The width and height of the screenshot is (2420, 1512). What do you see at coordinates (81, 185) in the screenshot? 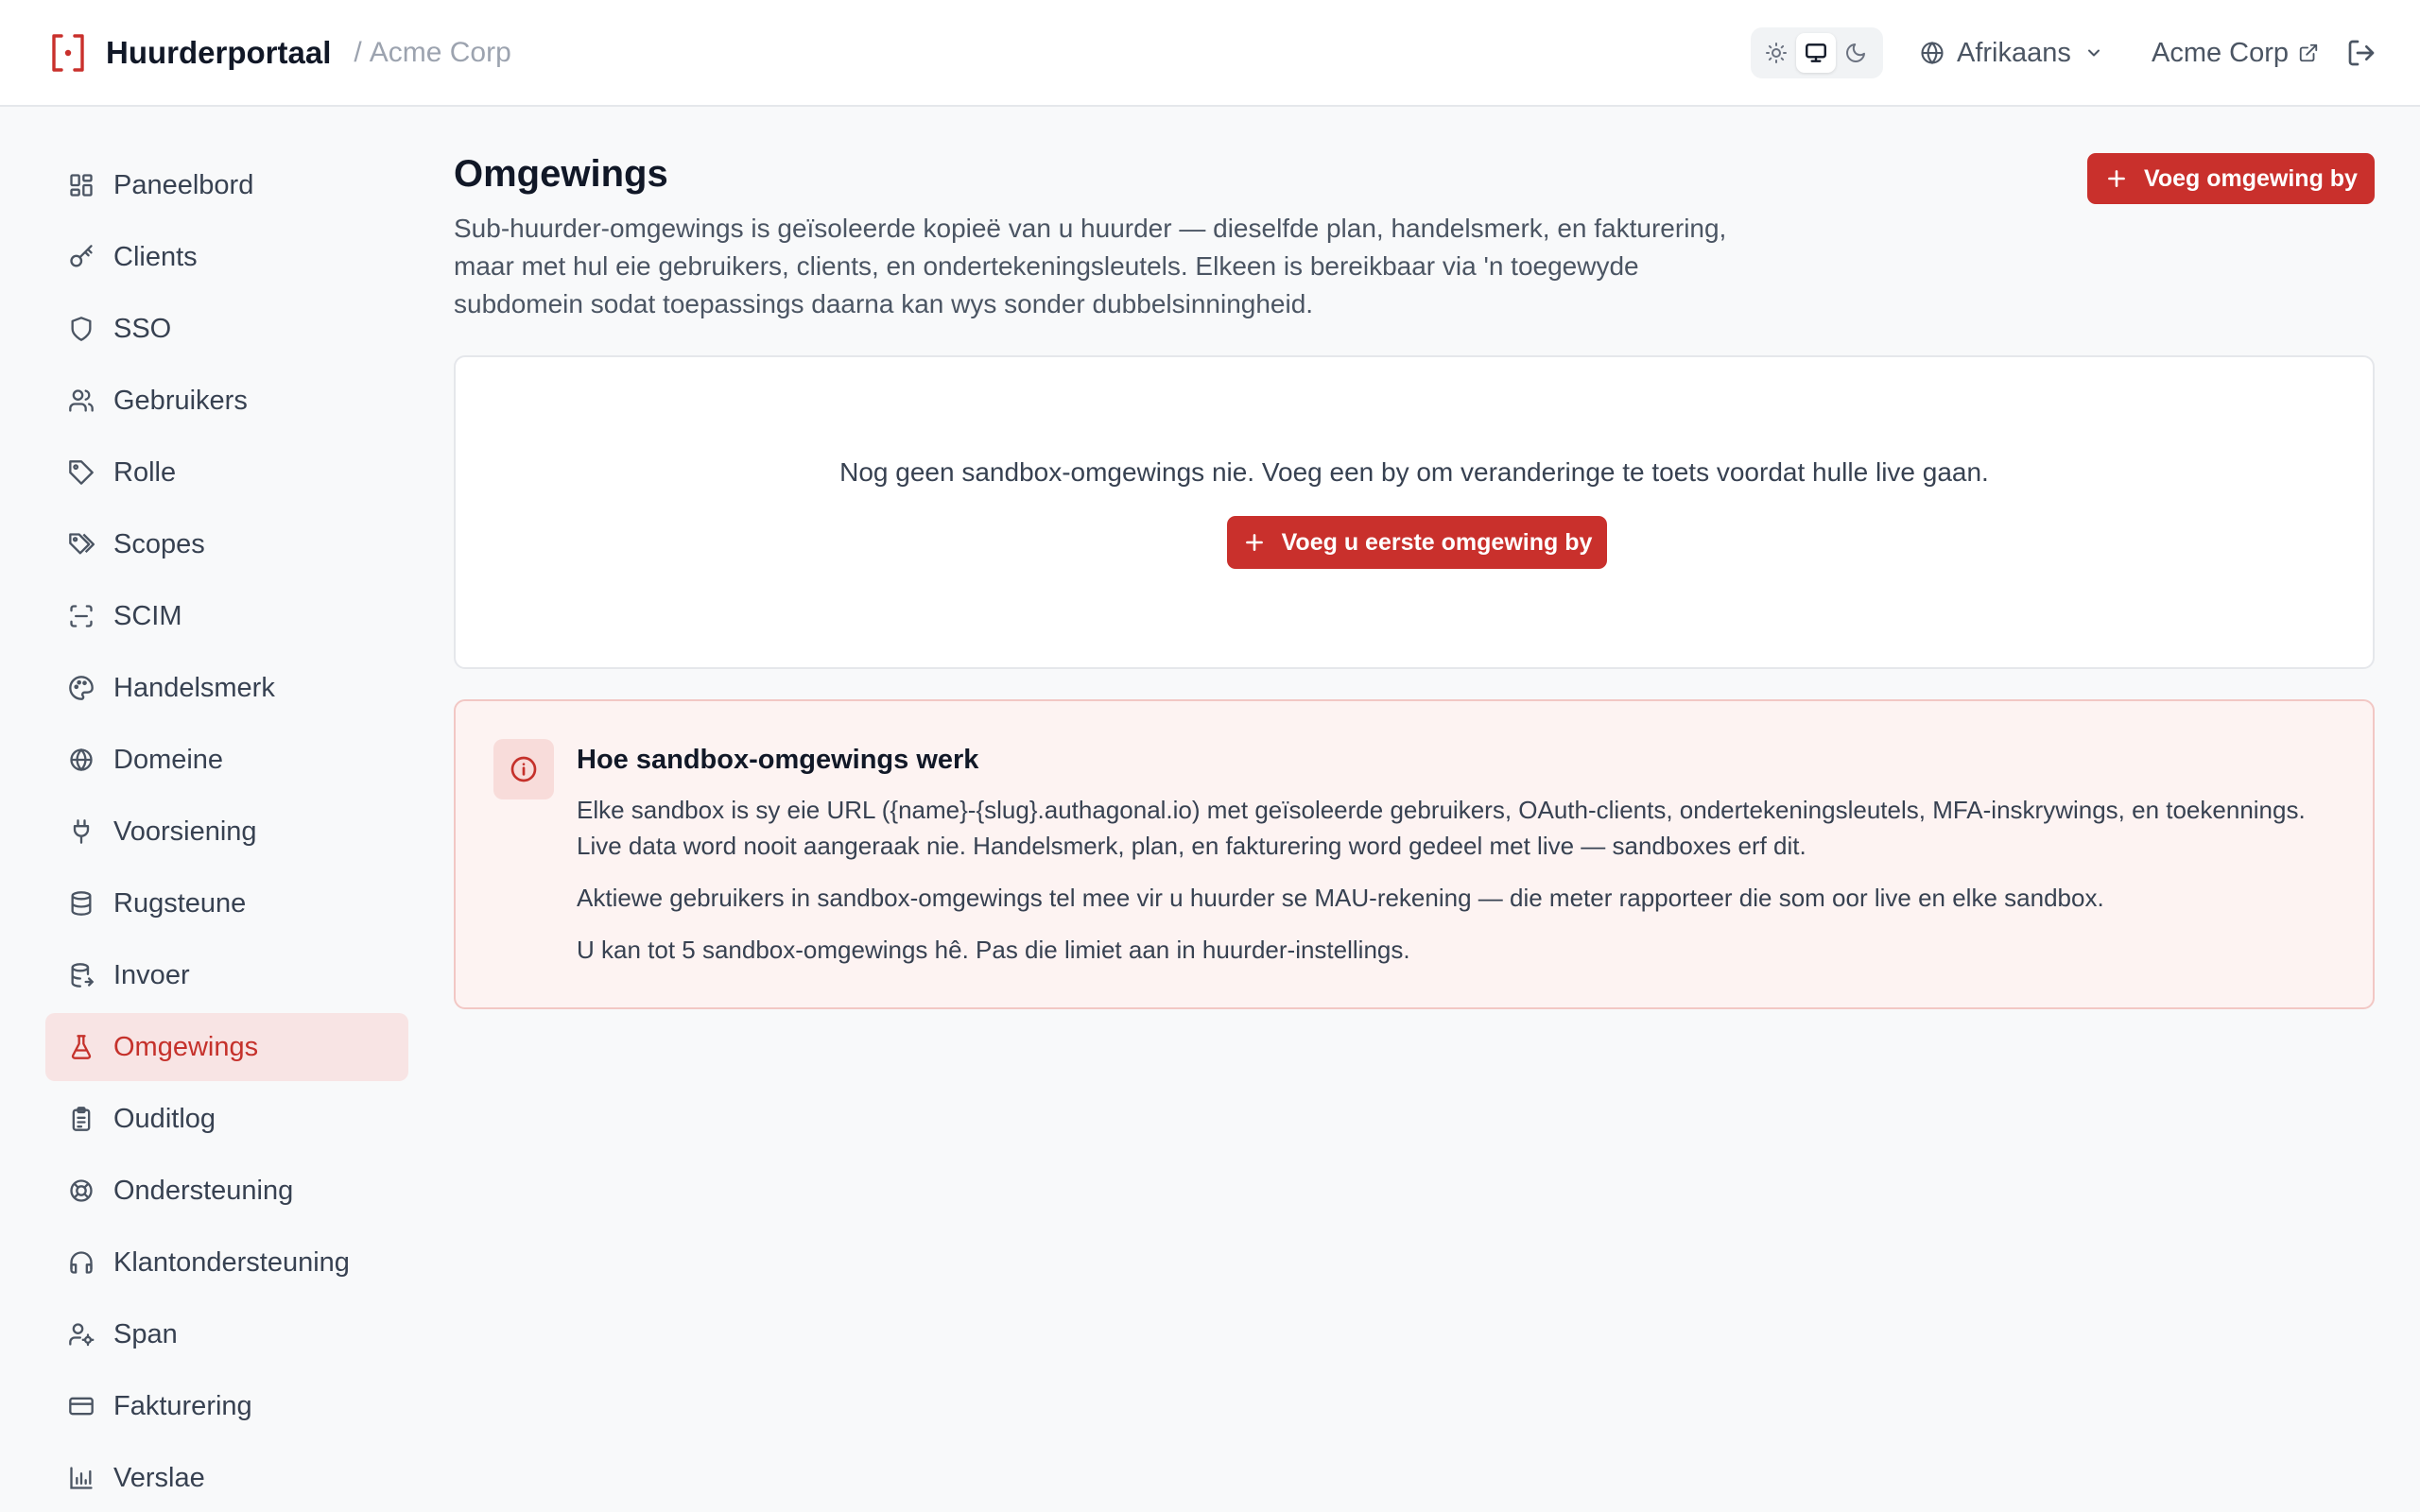
I see `dashboard-icon` at bounding box center [81, 185].